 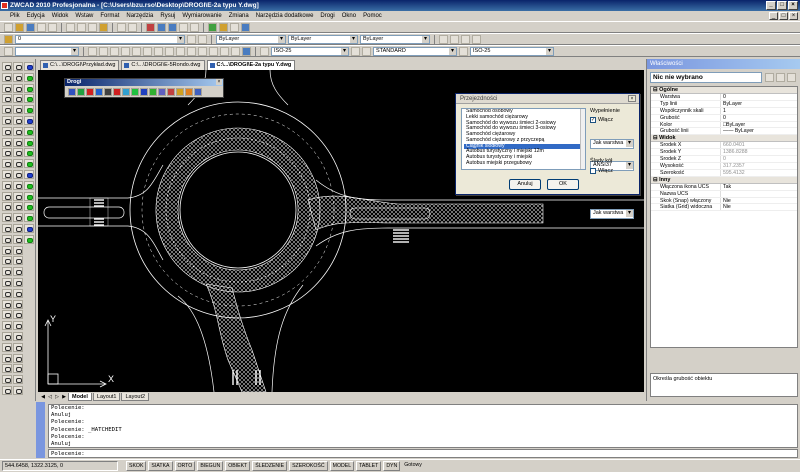 I want to click on status-toggle-dyn: DYN, so click(x=392, y=466).